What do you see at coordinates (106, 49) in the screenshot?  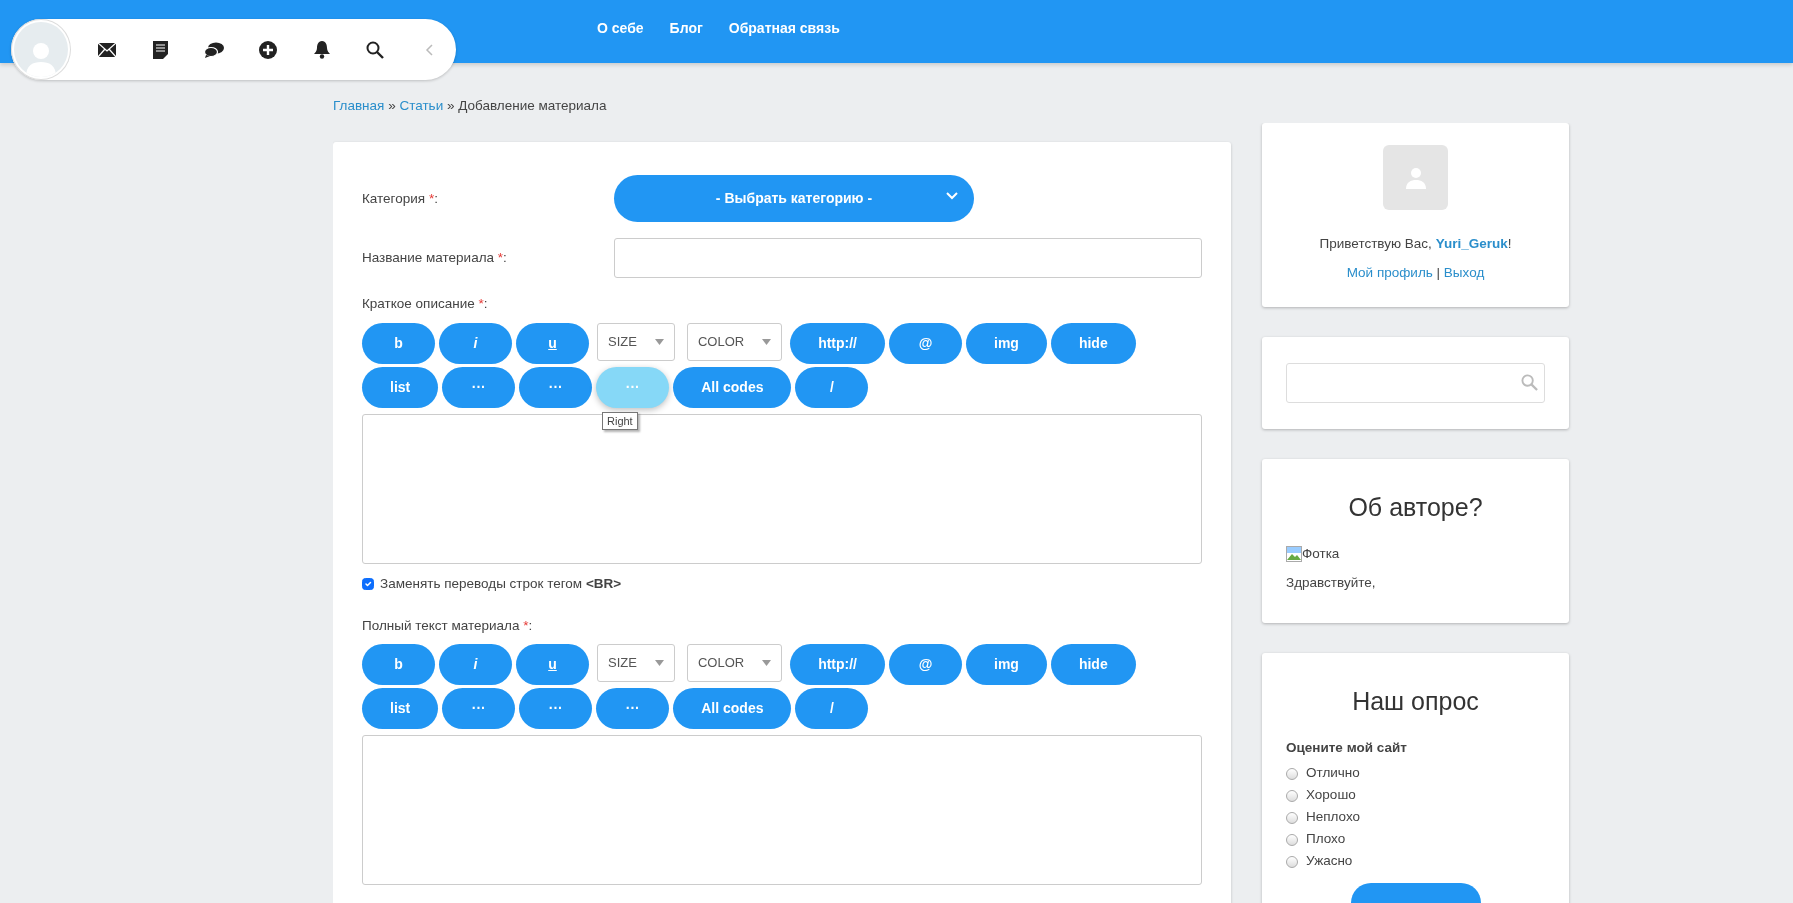 I see `mail-icon` at bounding box center [106, 49].